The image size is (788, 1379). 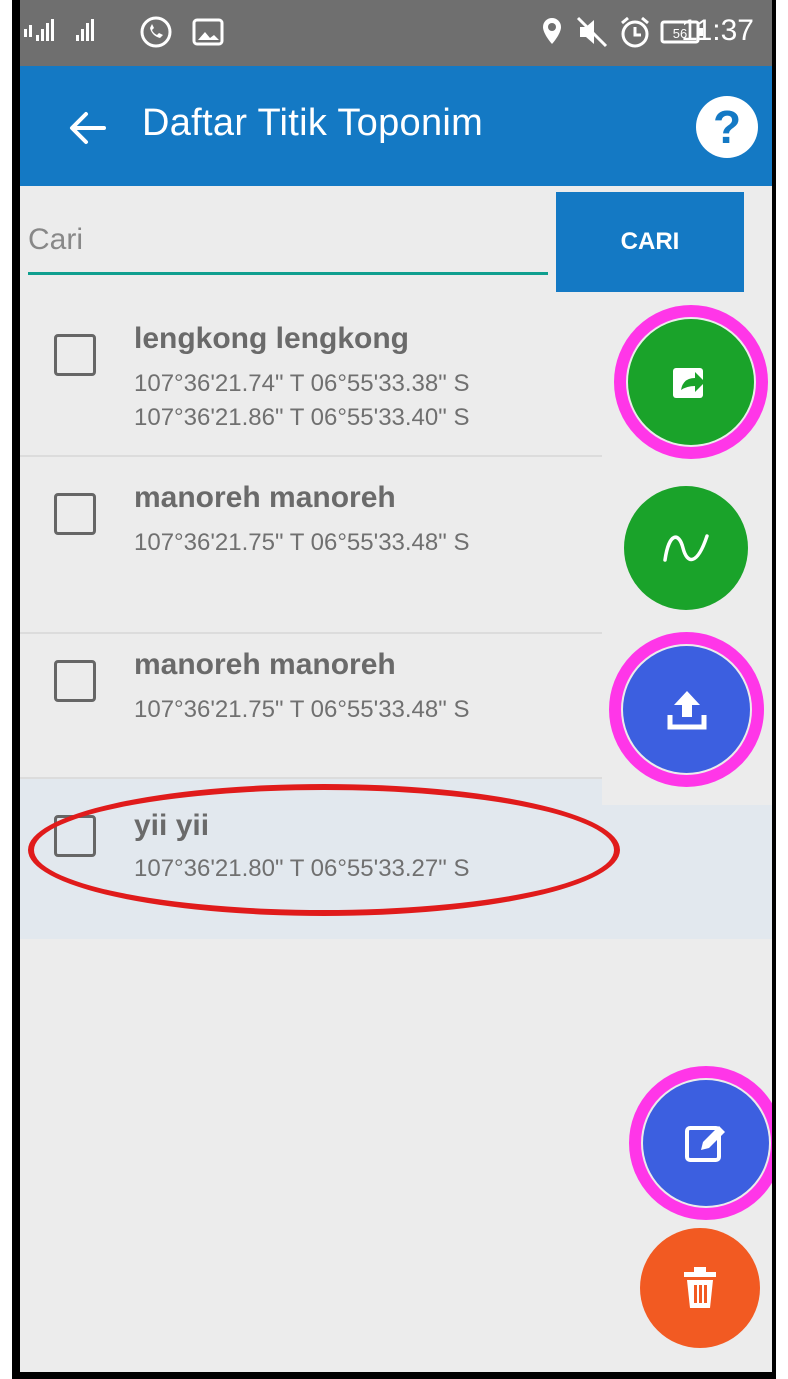 I want to click on search-button: CARI, so click(x=650, y=242).